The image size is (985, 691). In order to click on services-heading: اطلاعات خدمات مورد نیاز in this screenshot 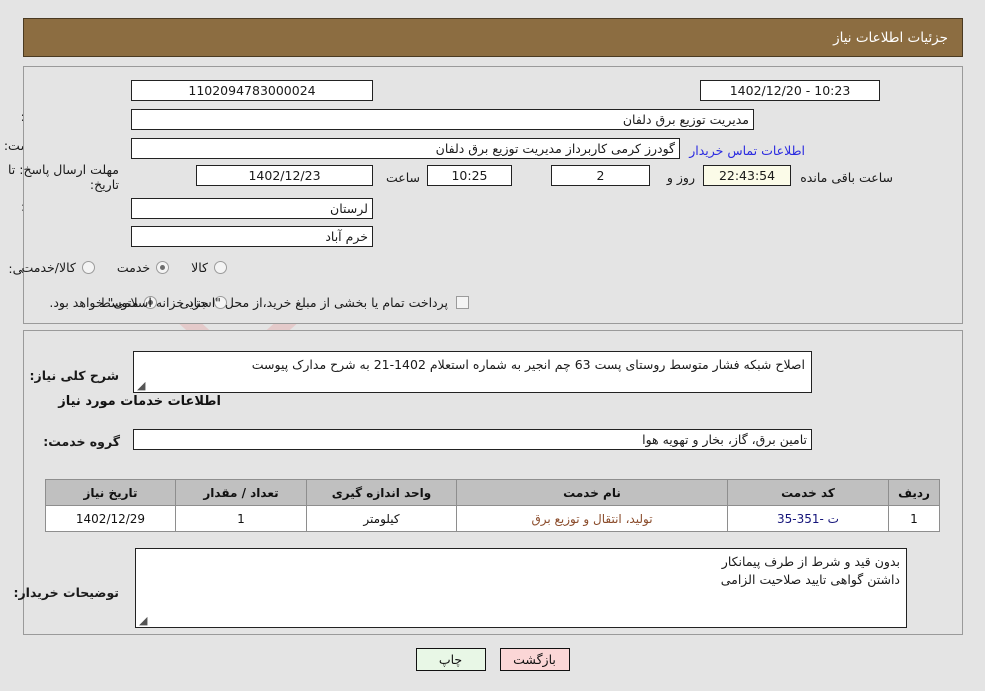, I will do `click(139, 401)`.